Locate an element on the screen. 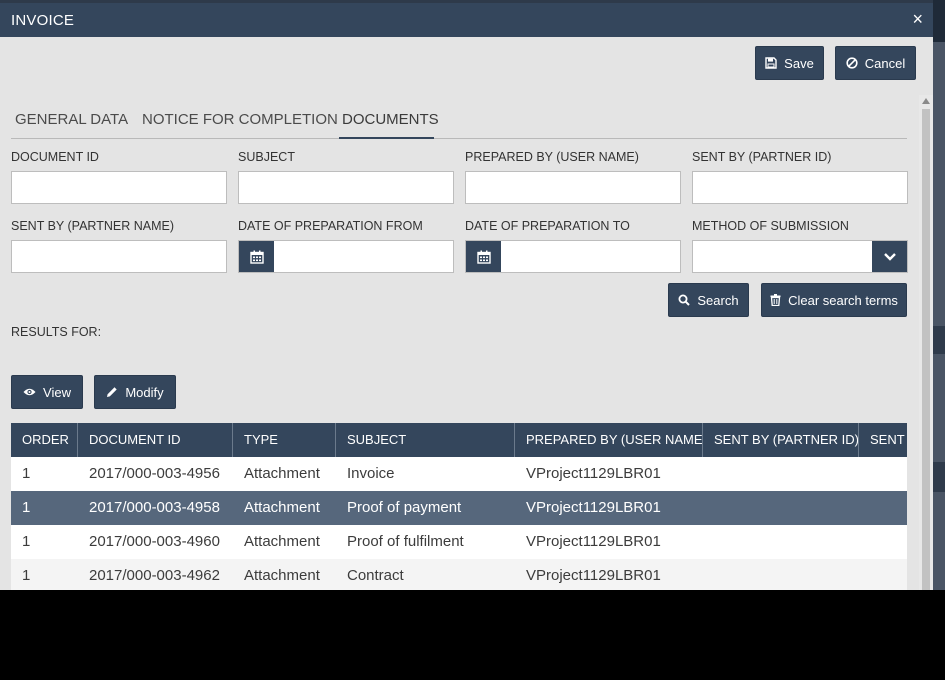  sent-by-name-label: SENT BY (PARTNER NAME) is located at coordinates (92, 226).